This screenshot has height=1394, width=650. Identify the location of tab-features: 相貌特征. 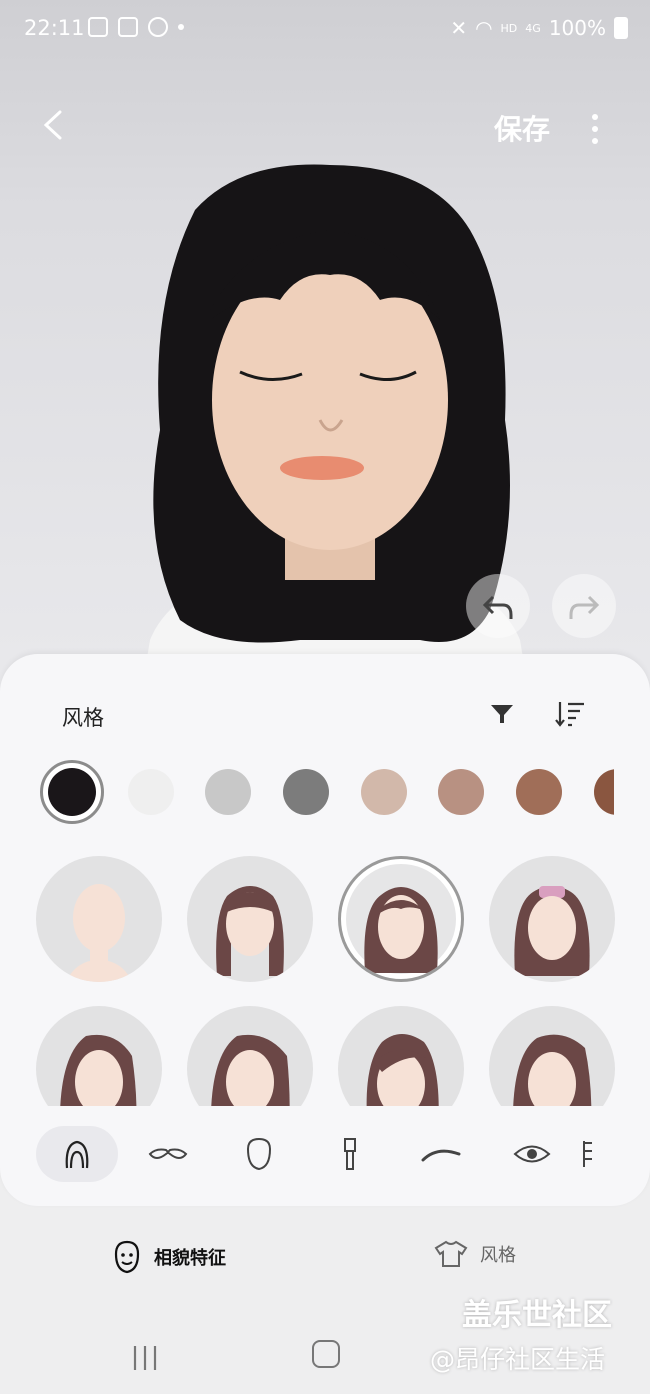
(169, 1257).